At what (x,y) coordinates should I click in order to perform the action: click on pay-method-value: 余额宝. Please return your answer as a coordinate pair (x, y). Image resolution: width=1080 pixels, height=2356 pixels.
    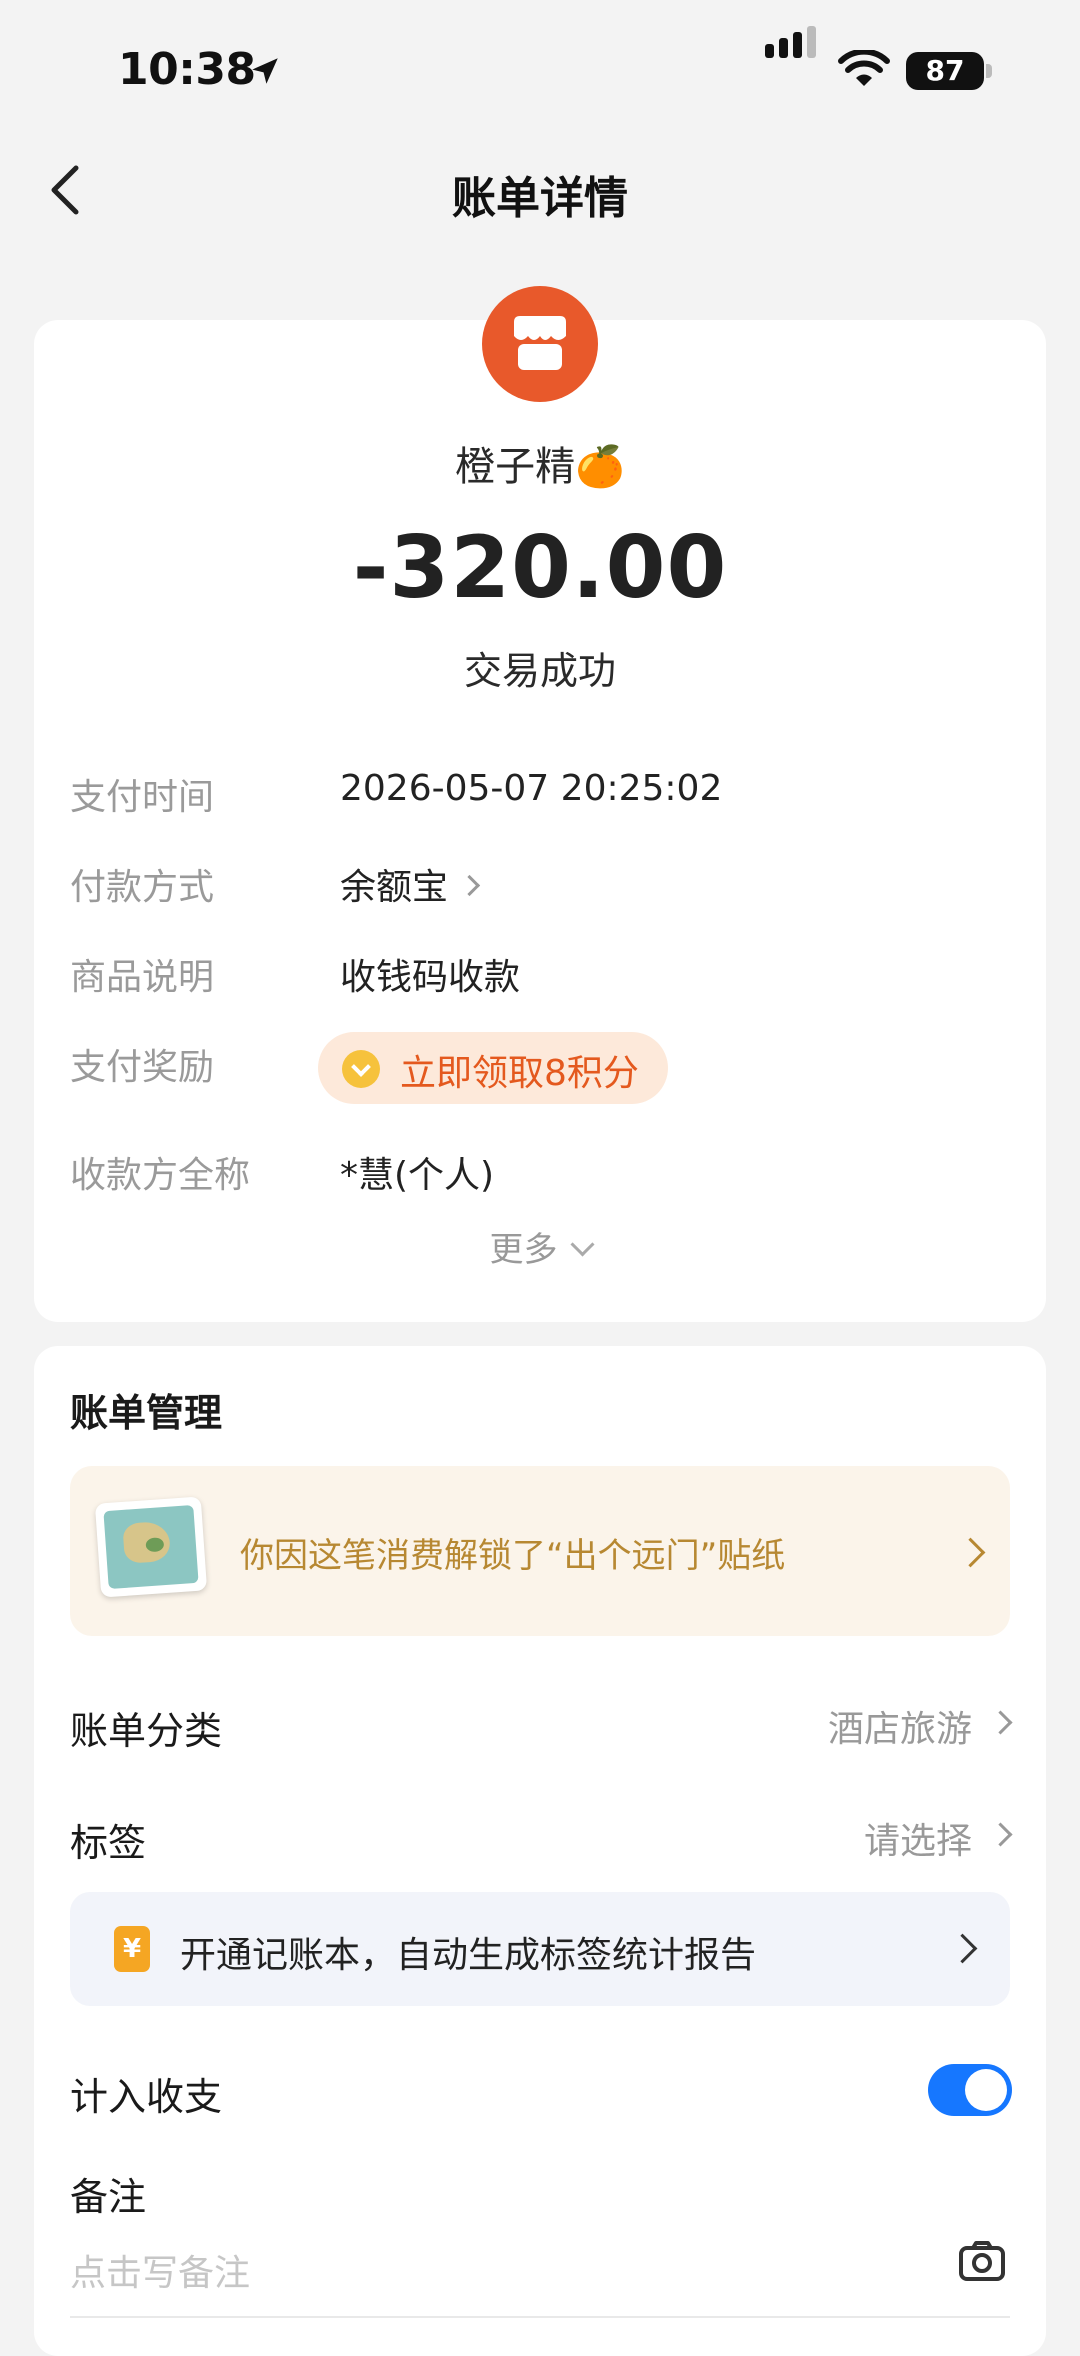
    Looking at the image, I should click on (394, 887).